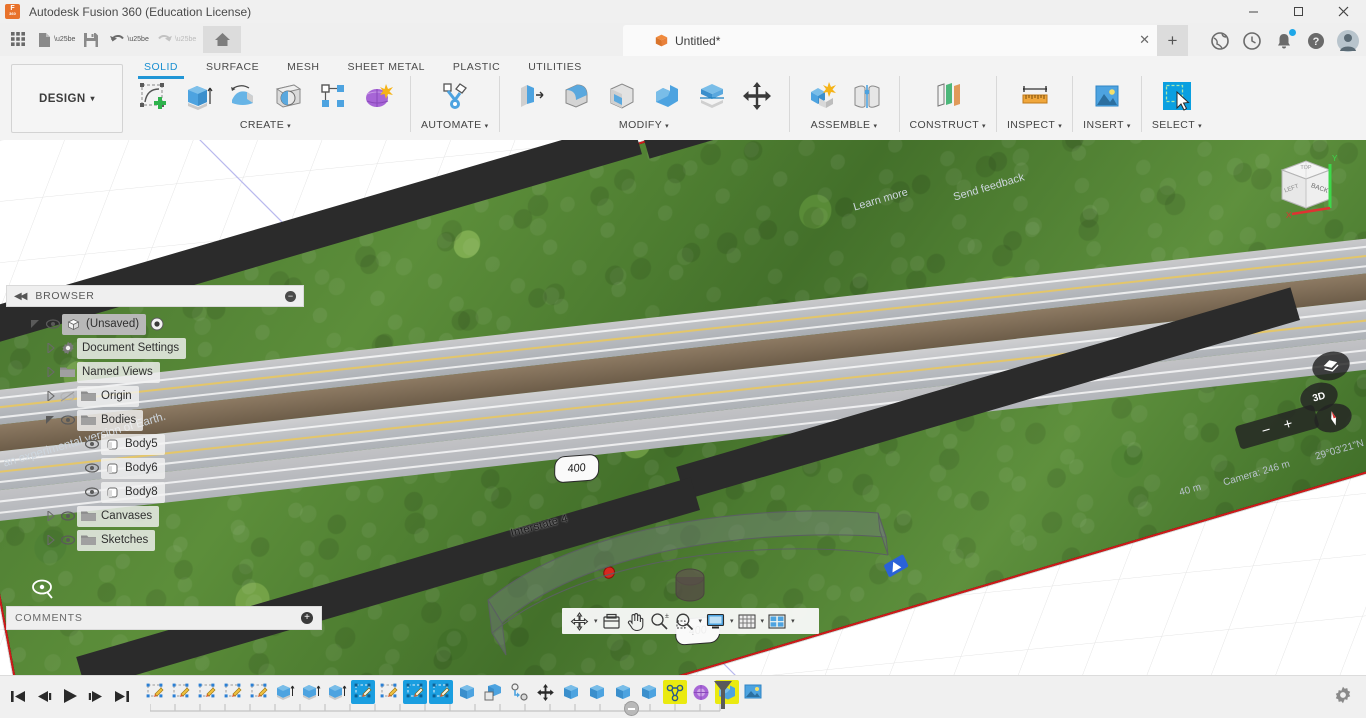 This screenshot has width=1366, height=718. I want to click on document-tab: Untitled* ✕, so click(893, 40).